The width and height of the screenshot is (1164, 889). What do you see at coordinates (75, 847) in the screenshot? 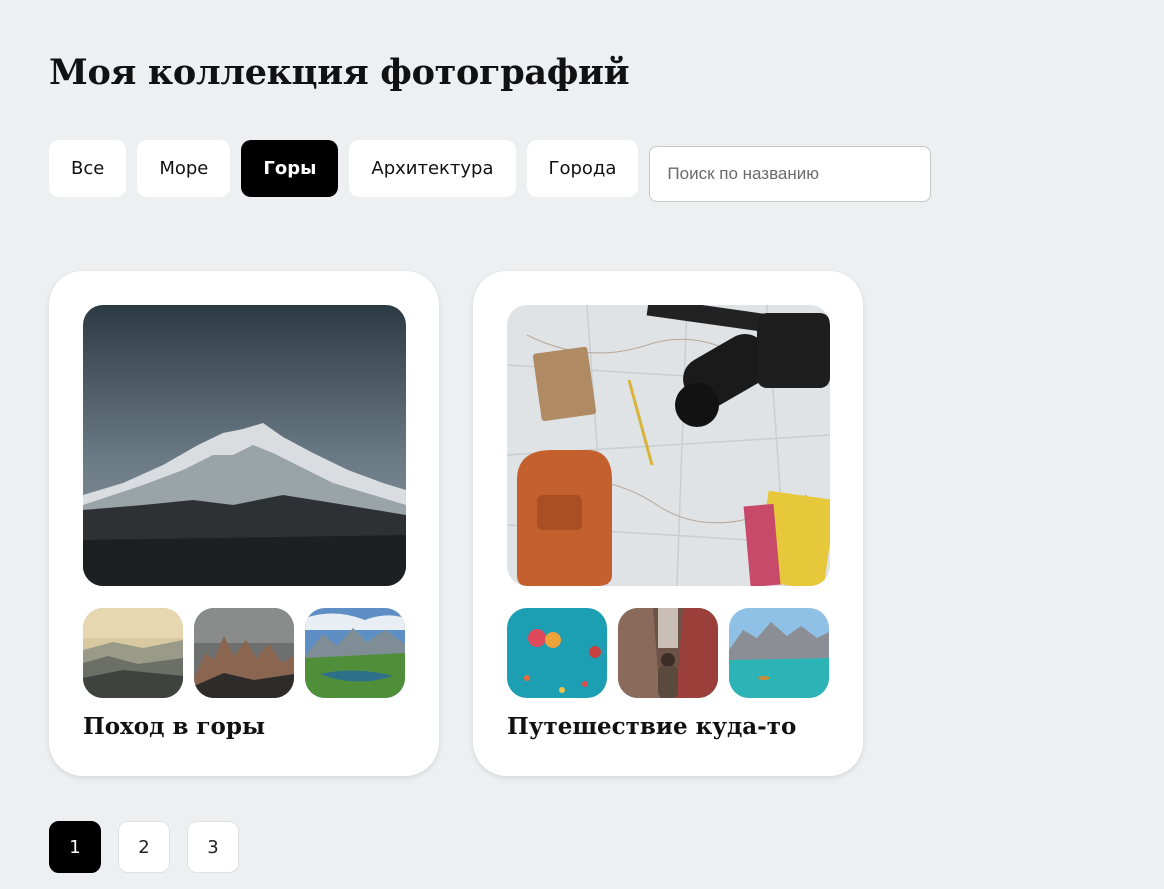
I see `page-button-1: 1` at bounding box center [75, 847].